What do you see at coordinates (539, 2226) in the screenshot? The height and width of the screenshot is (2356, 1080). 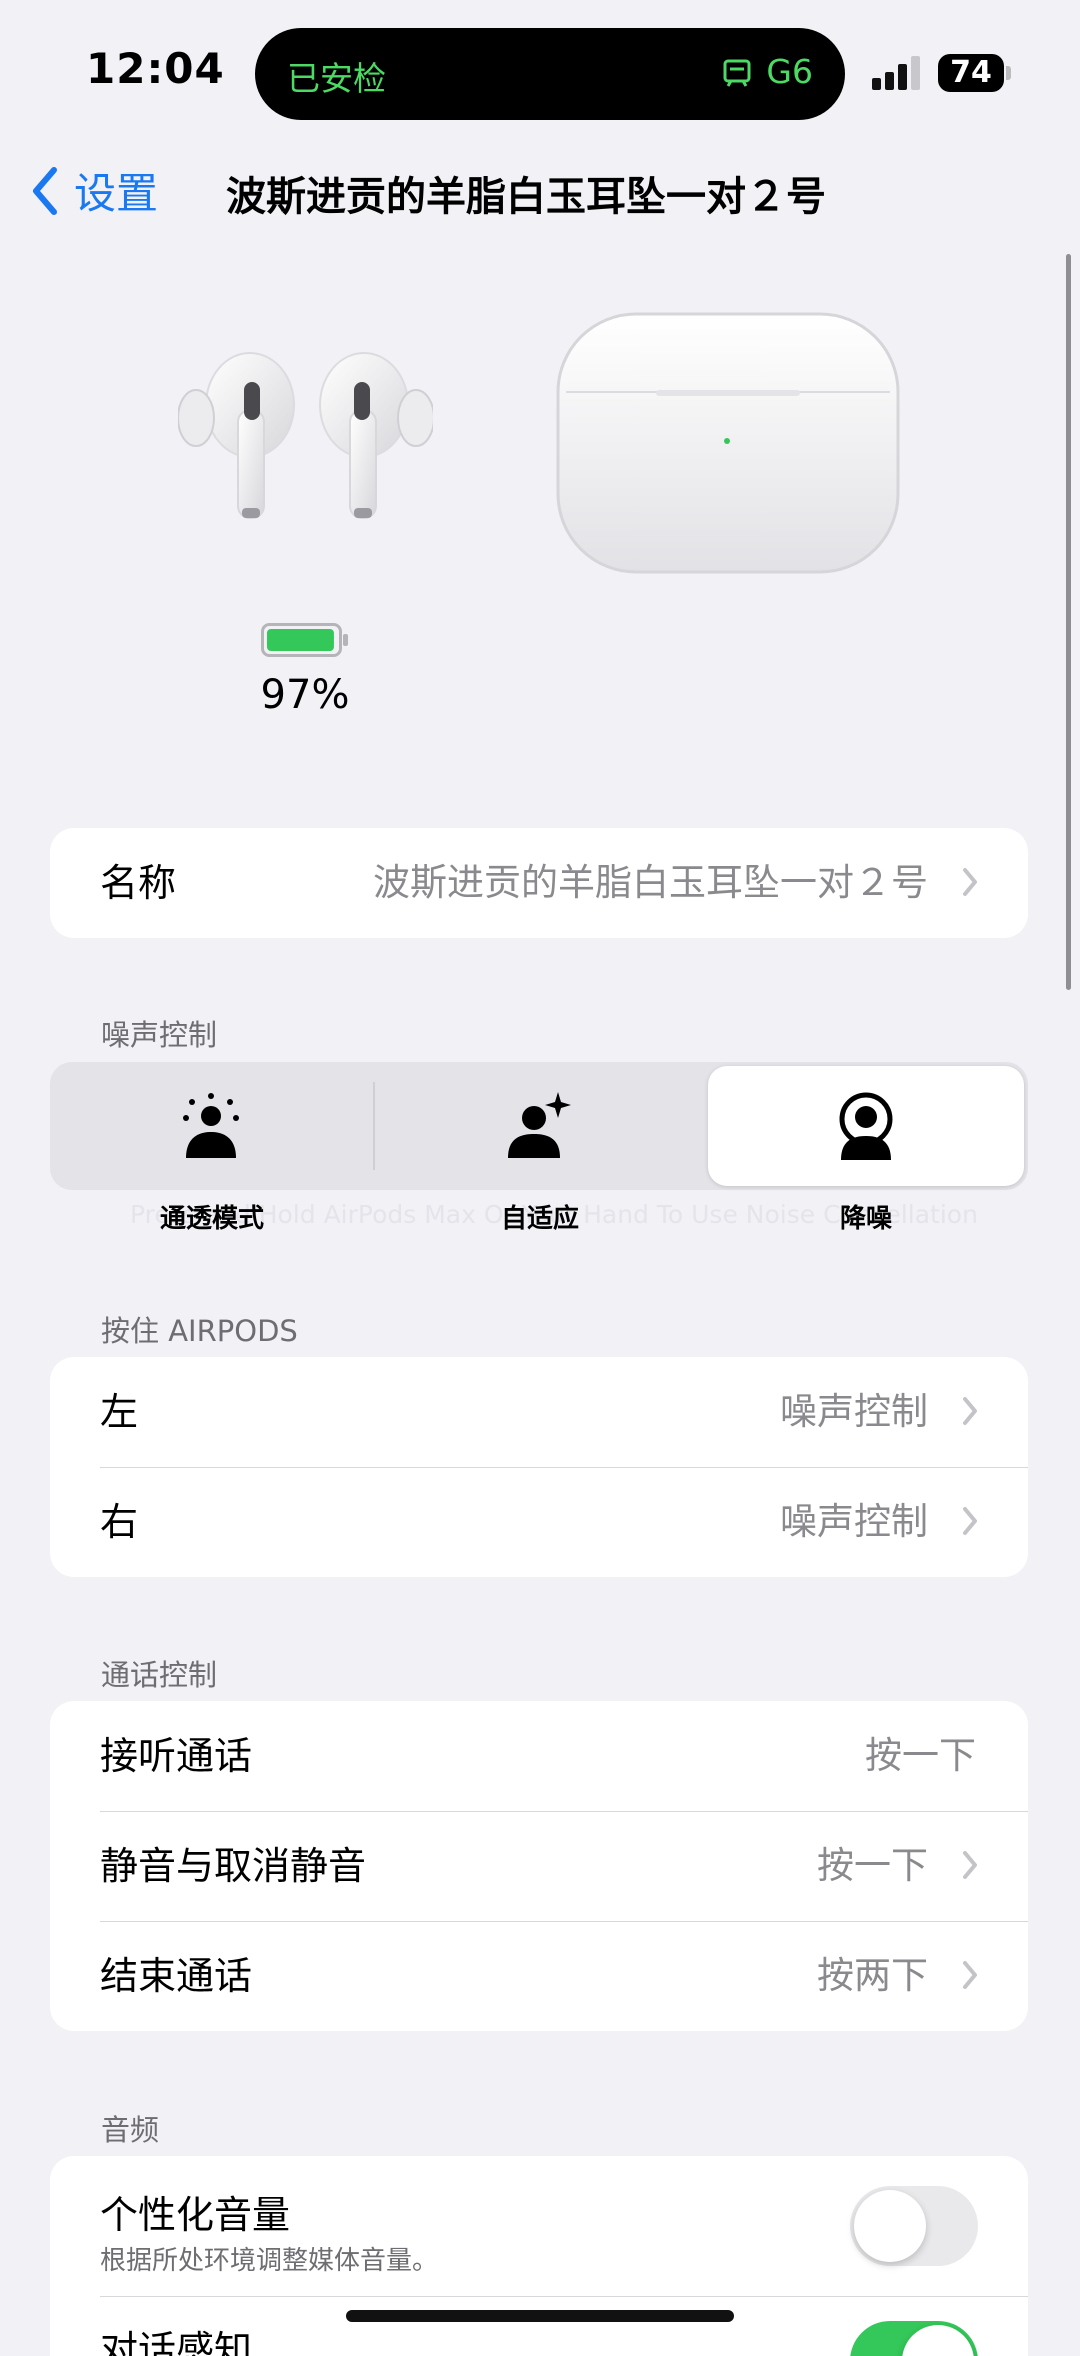 I see `personalized-volume-row: 个性化音量 根据所处环境调整媒体音量。` at bounding box center [539, 2226].